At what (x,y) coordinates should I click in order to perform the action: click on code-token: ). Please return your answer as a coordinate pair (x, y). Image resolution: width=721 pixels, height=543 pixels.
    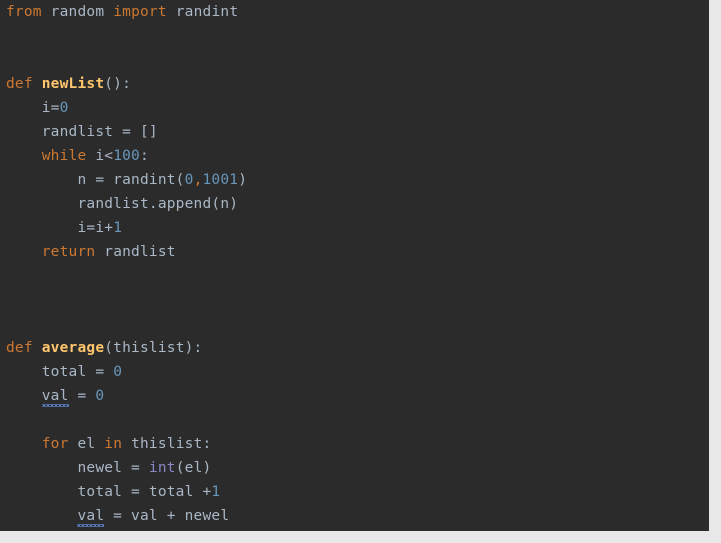
    Looking at the image, I should click on (243, 180).